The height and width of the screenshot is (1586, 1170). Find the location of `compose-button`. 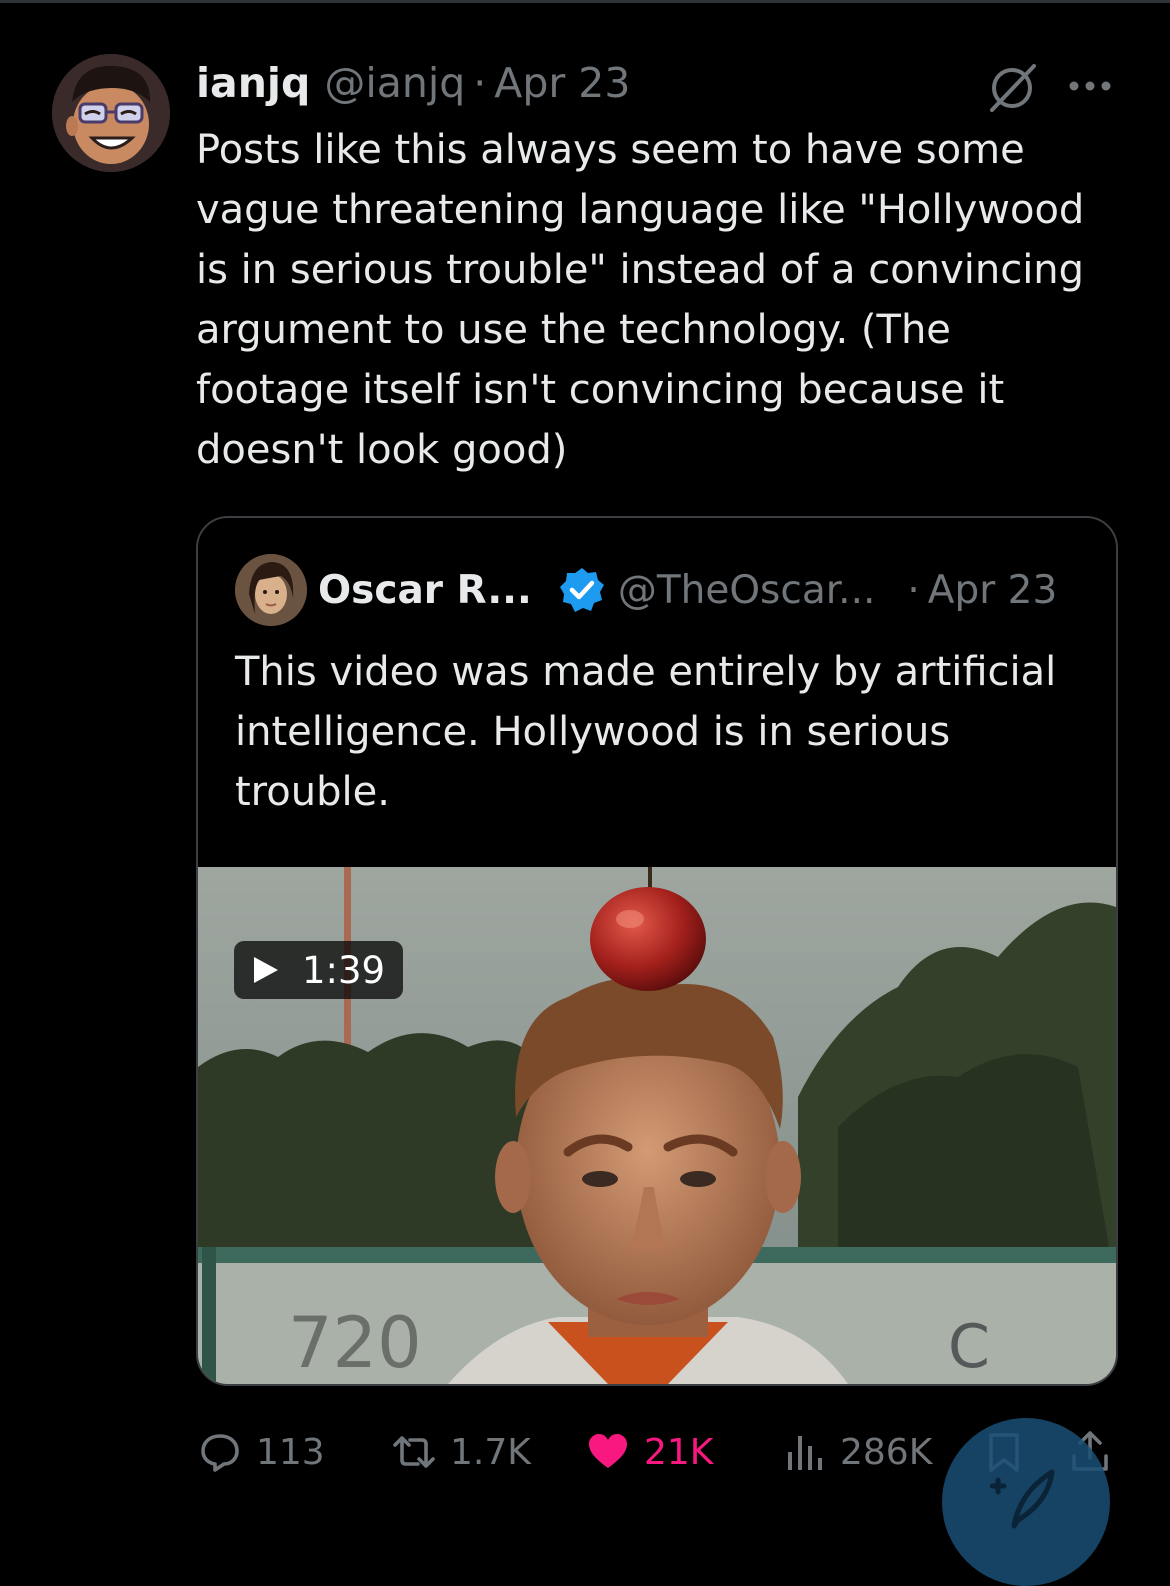

compose-button is located at coordinates (1026, 1502).